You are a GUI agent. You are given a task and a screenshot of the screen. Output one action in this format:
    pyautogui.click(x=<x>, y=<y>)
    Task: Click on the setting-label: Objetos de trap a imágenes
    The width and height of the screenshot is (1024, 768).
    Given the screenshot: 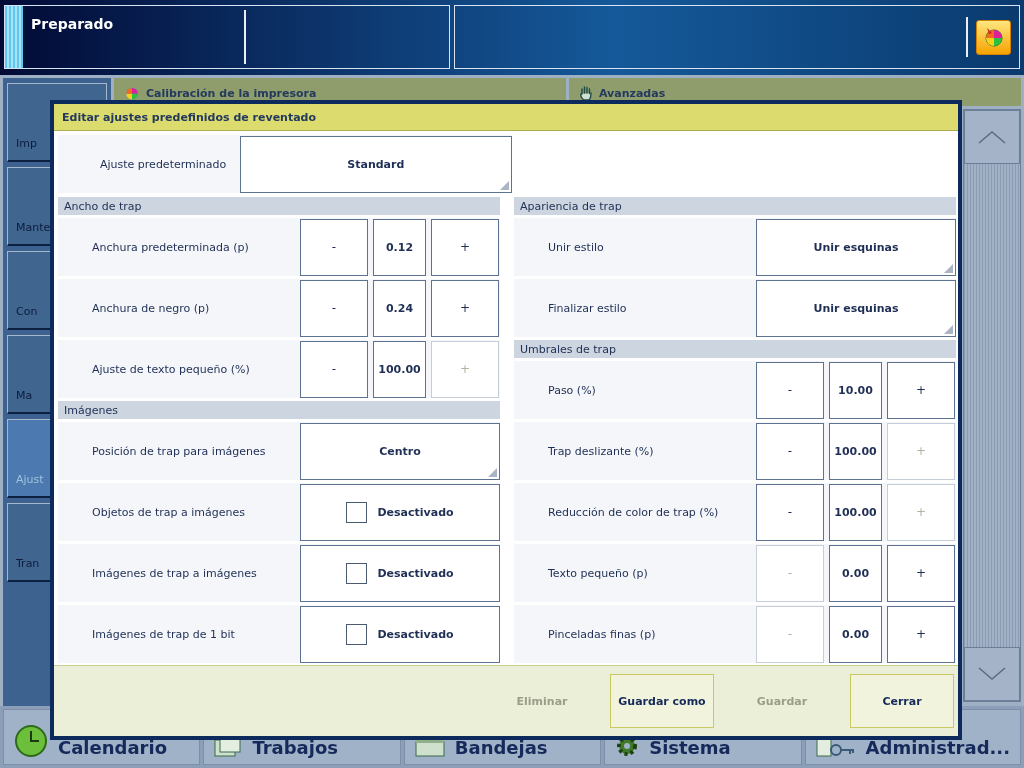 What is the action you would take?
    pyautogui.click(x=168, y=512)
    